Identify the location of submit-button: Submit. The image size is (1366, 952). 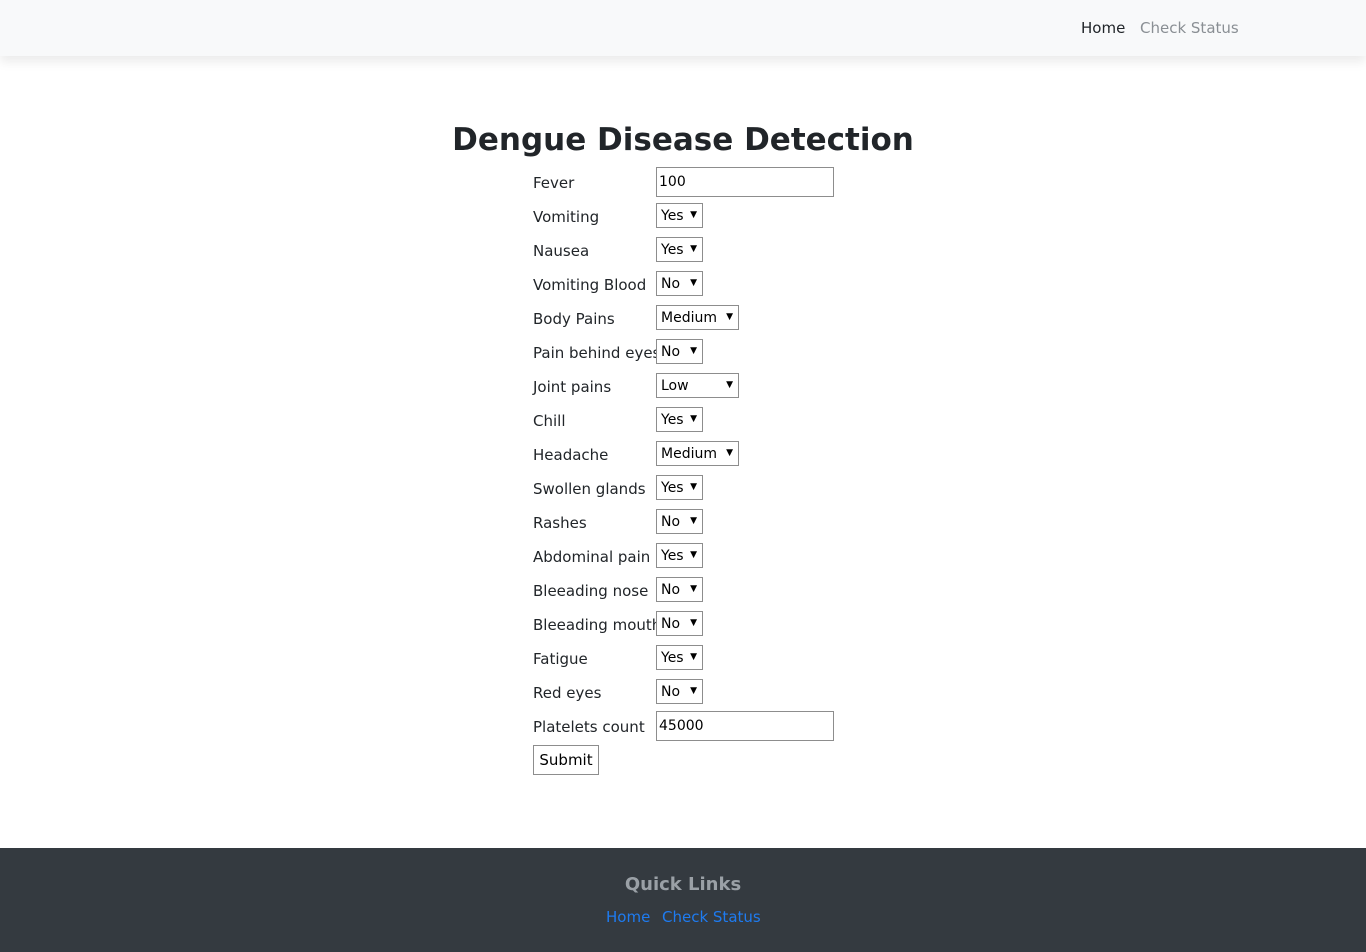
(566, 760).